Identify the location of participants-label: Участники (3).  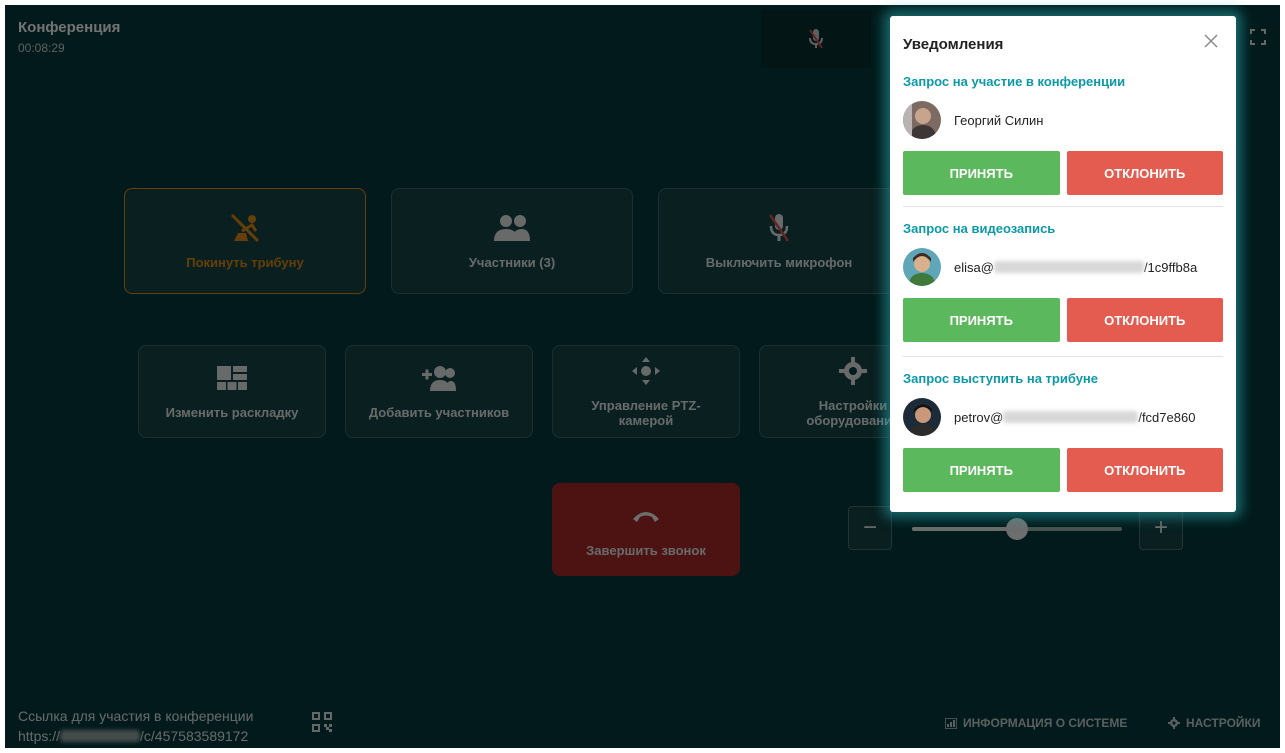
(512, 262).